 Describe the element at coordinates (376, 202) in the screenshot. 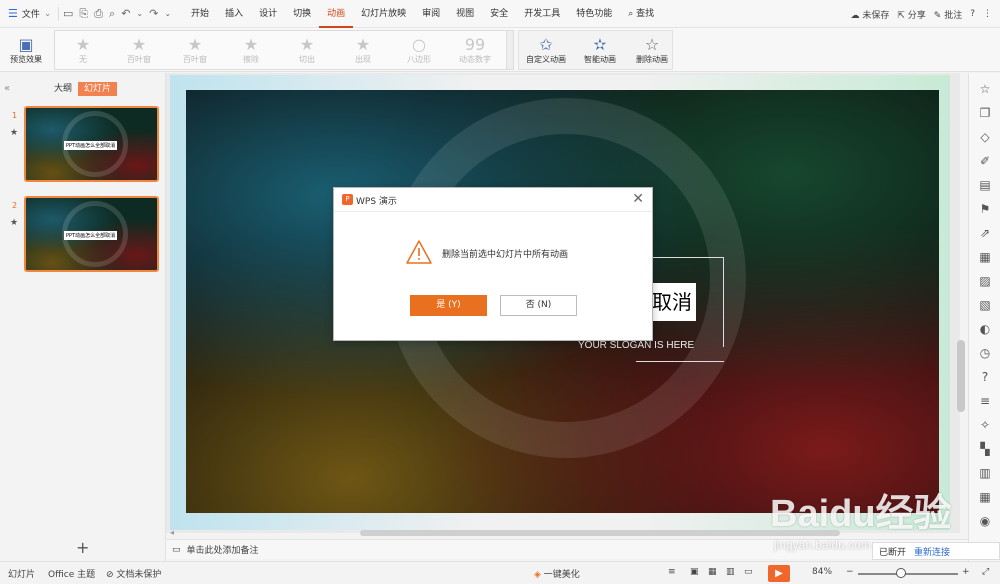

I see `dialog-title: WPS 演示` at that location.